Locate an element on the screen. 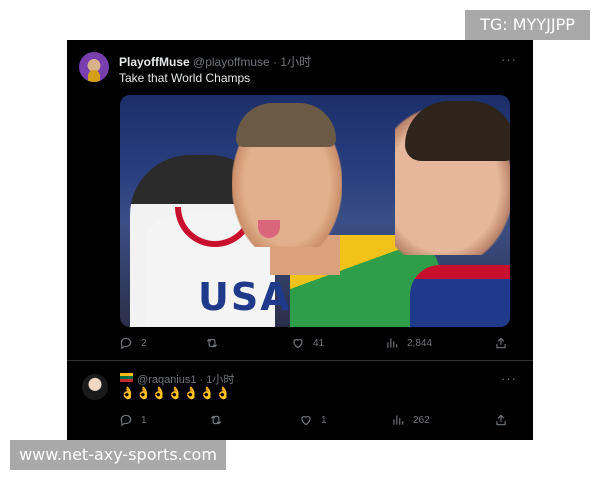 This screenshot has height=480, width=600. tweet-actions: 2 41 2,844 is located at coordinates (319, 346).